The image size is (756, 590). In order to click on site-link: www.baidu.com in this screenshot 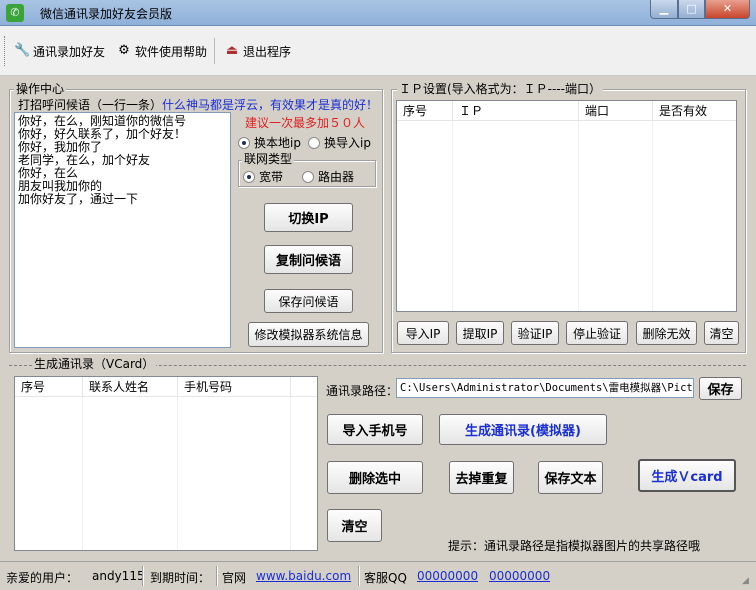, I will do `click(303, 576)`.